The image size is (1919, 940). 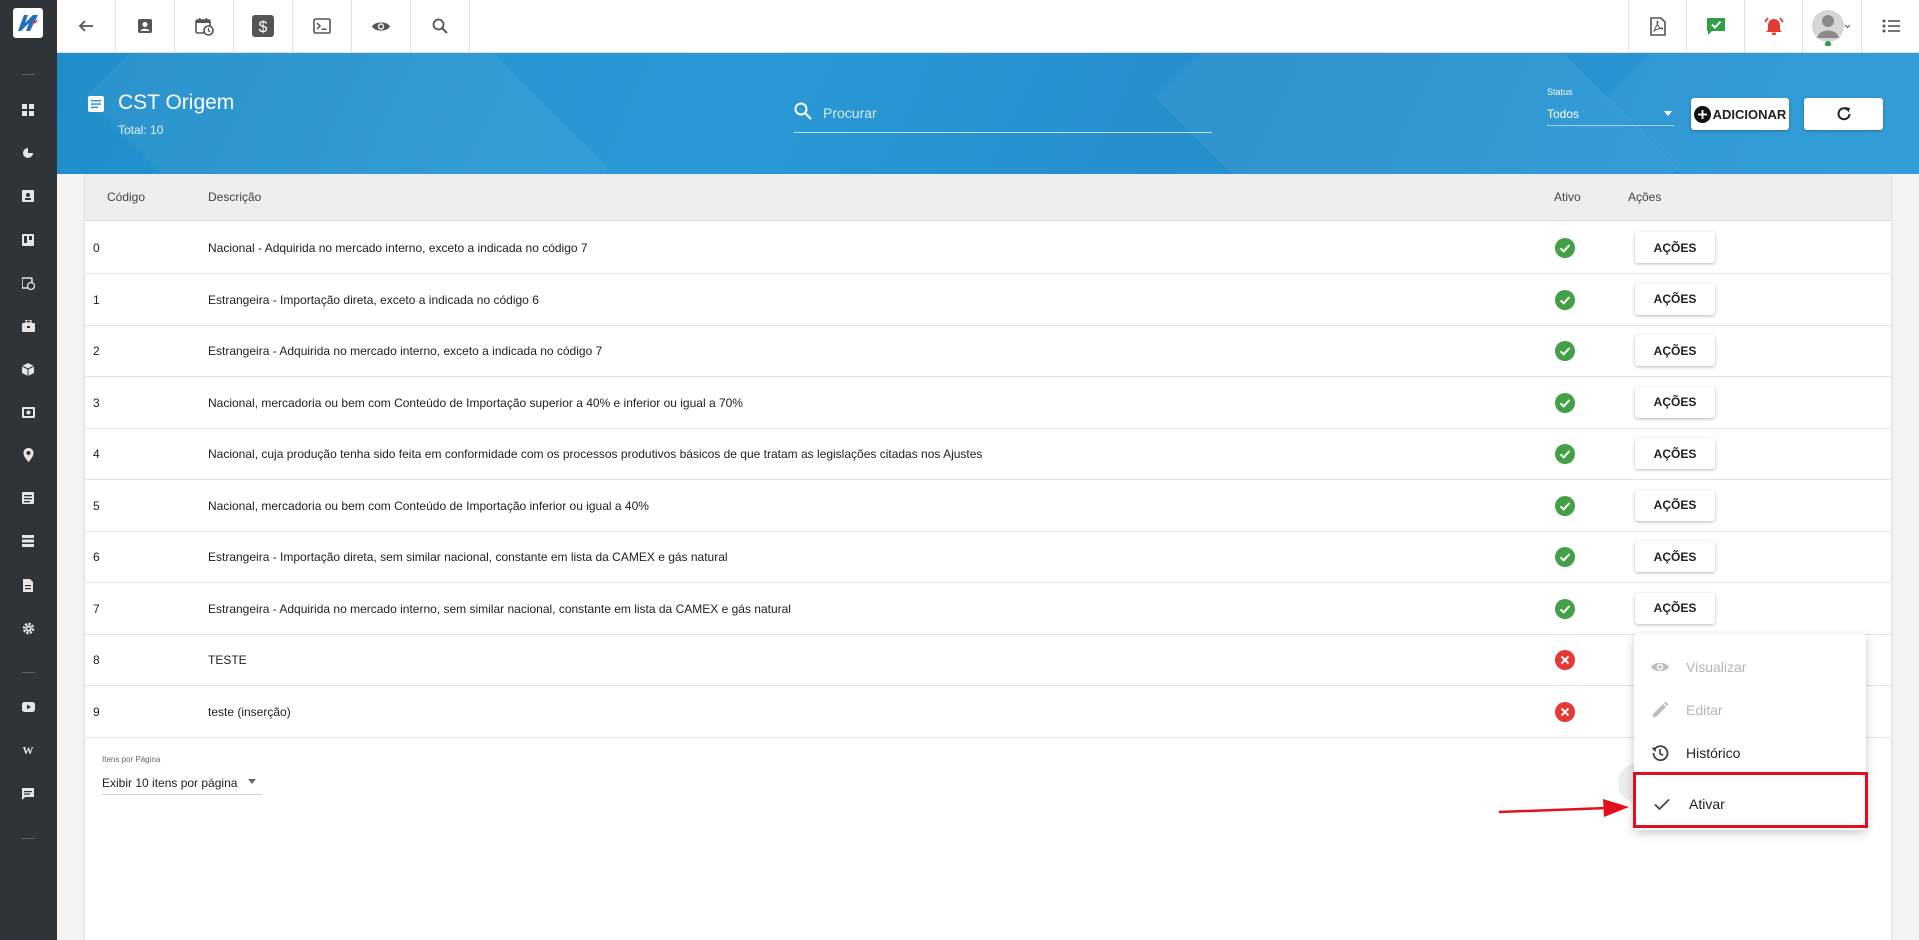 I want to click on pdf-icon, so click(x=1657, y=26).